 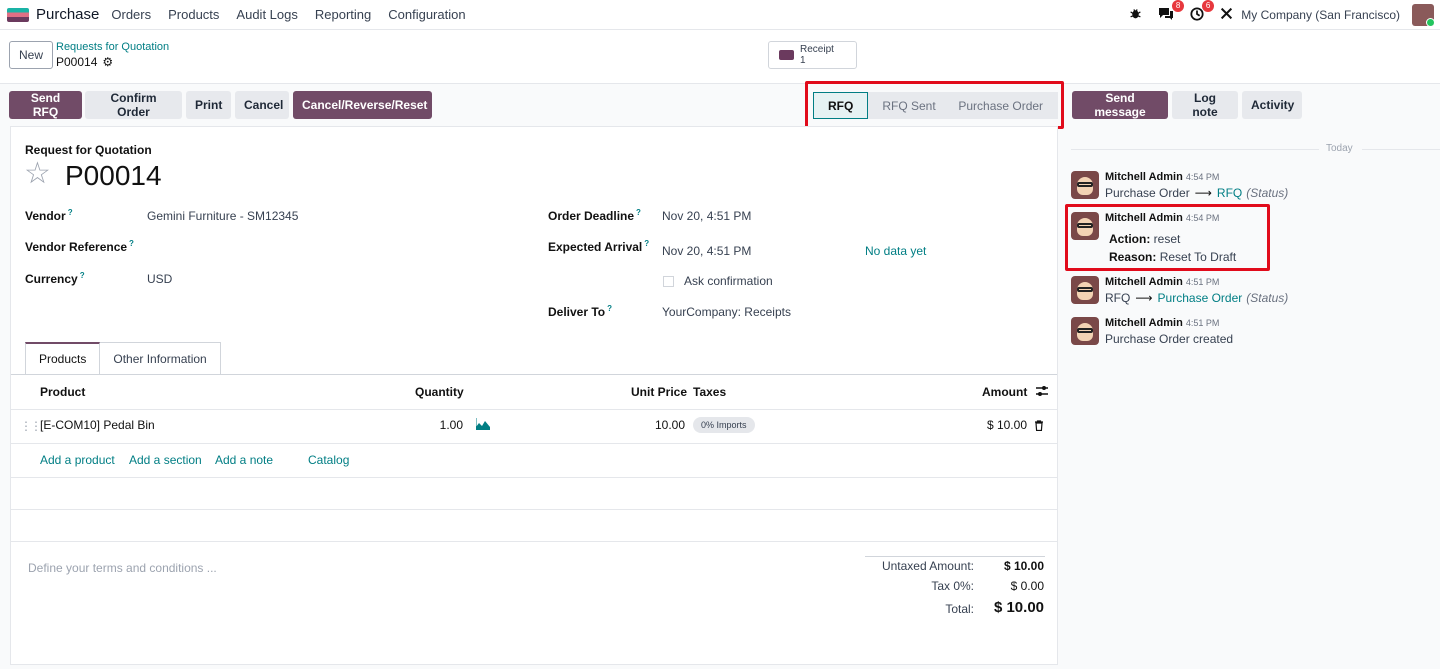 What do you see at coordinates (1202, 218) in the screenshot?
I see `message-time: 4:54 PM` at bounding box center [1202, 218].